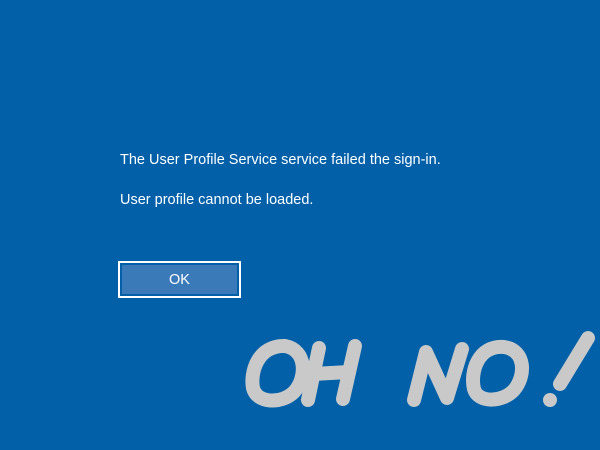  What do you see at coordinates (217, 200) in the screenshot?
I see `error-message-secondary: User profile cannot be loaded.` at bounding box center [217, 200].